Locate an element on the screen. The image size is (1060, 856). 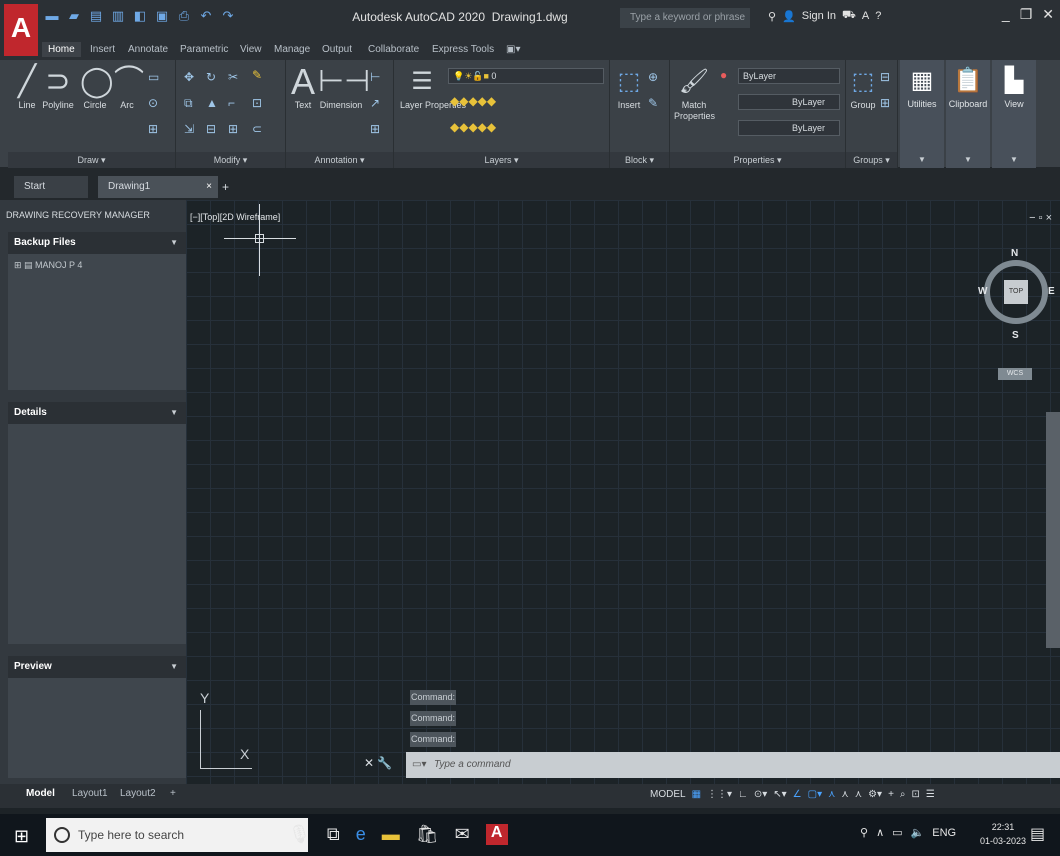
isodraft-icon: ↖▾ is located at coordinates (779, 794).